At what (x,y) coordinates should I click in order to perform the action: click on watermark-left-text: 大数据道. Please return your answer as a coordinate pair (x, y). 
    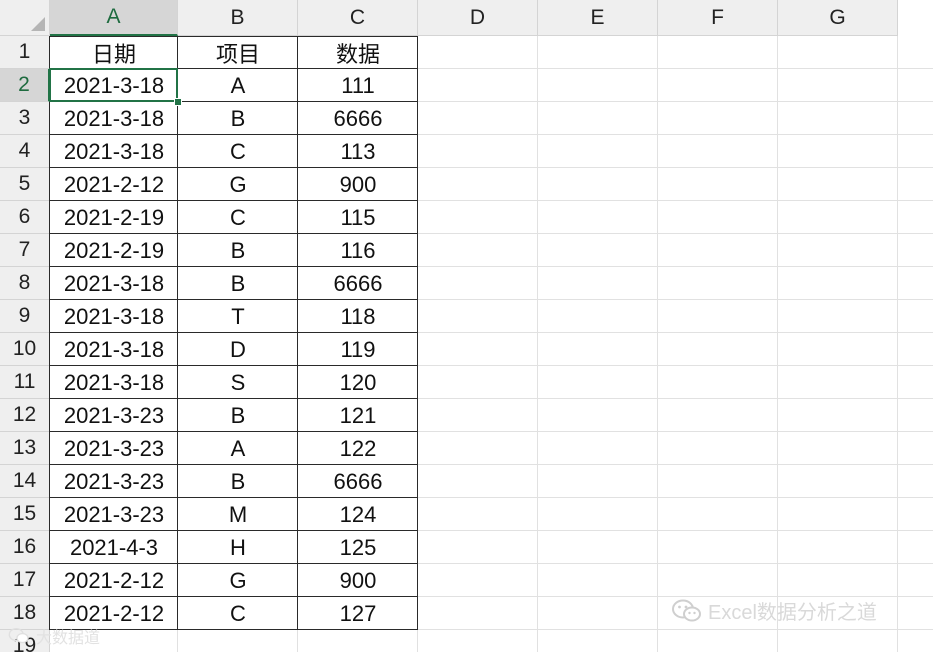
    Looking at the image, I should click on (68, 638).